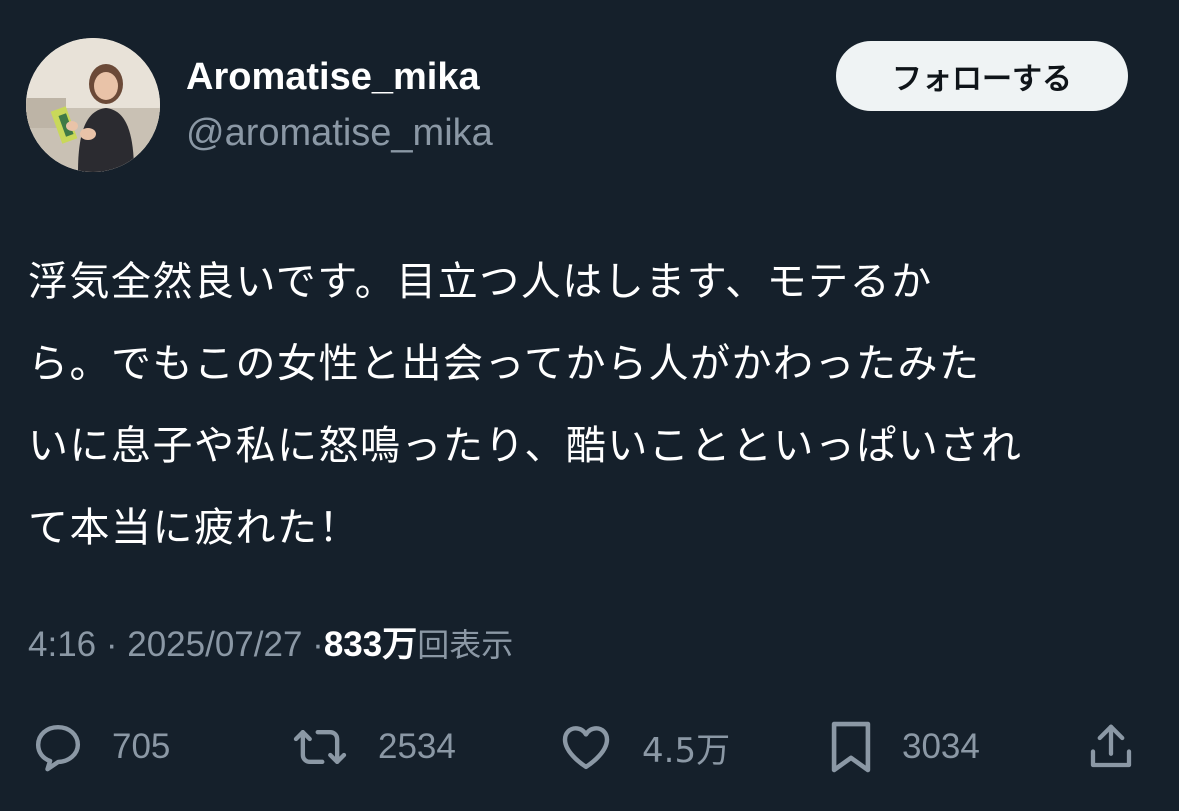  I want to click on share-icon, so click(1111, 747).